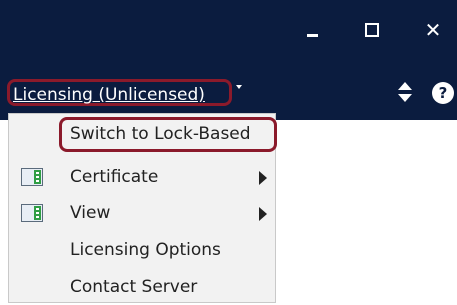 The image size is (457, 305). I want to click on menu-item-licensing-options: Licensing Options, so click(142, 250).